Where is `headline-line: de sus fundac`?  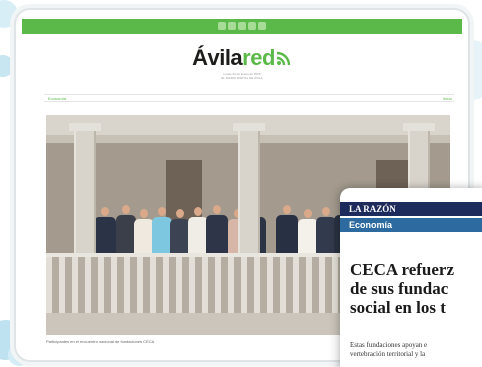 headline-line: de sus fundac is located at coordinates (399, 288).